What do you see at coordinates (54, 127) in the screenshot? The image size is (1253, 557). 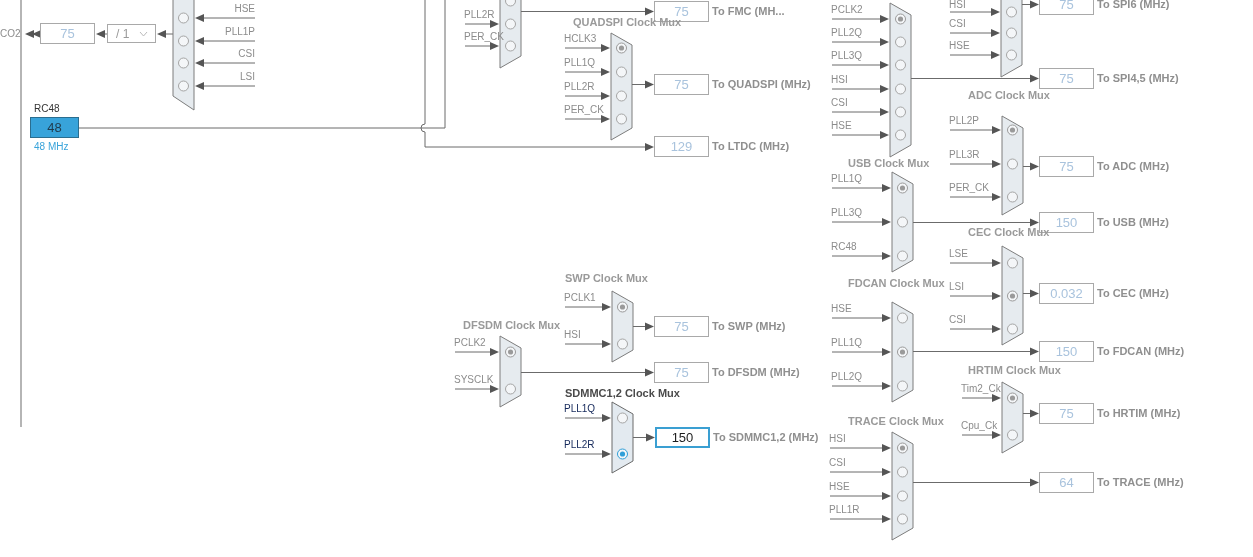 I see `oscillator-field: 48` at bounding box center [54, 127].